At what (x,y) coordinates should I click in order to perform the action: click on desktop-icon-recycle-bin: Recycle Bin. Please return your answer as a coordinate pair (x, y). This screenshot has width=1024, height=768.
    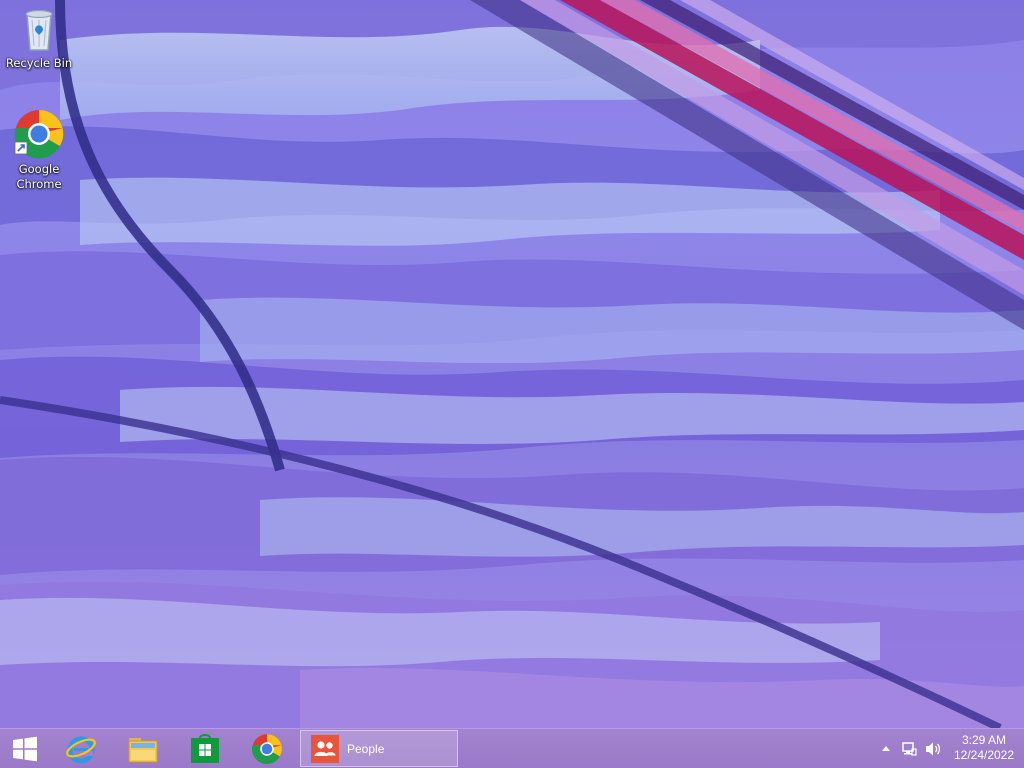
    Looking at the image, I should click on (39, 37).